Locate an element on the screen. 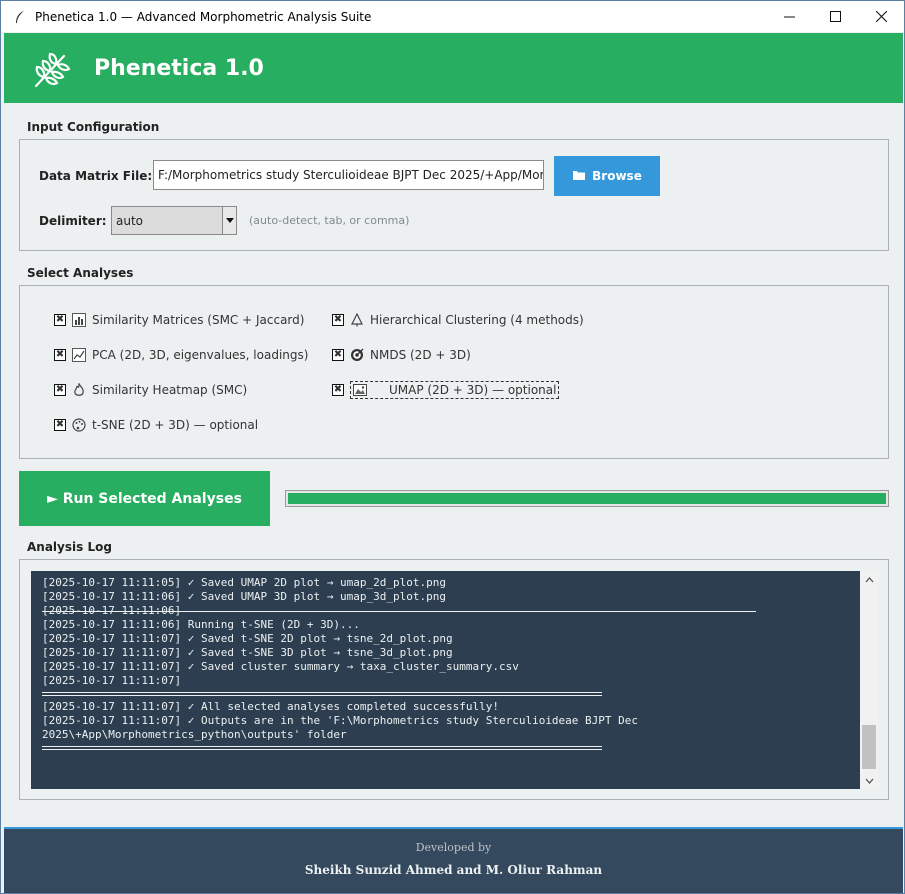  checkbox-nmds: ✖ NMDS (2D + 3D) is located at coordinates (401, 355).